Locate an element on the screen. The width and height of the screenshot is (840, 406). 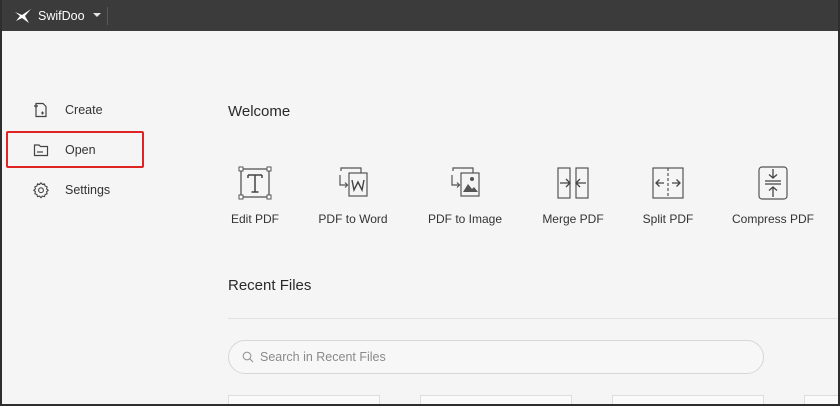
tool-compress-pdf: Compress PDF is located at coordinates (773, 195).